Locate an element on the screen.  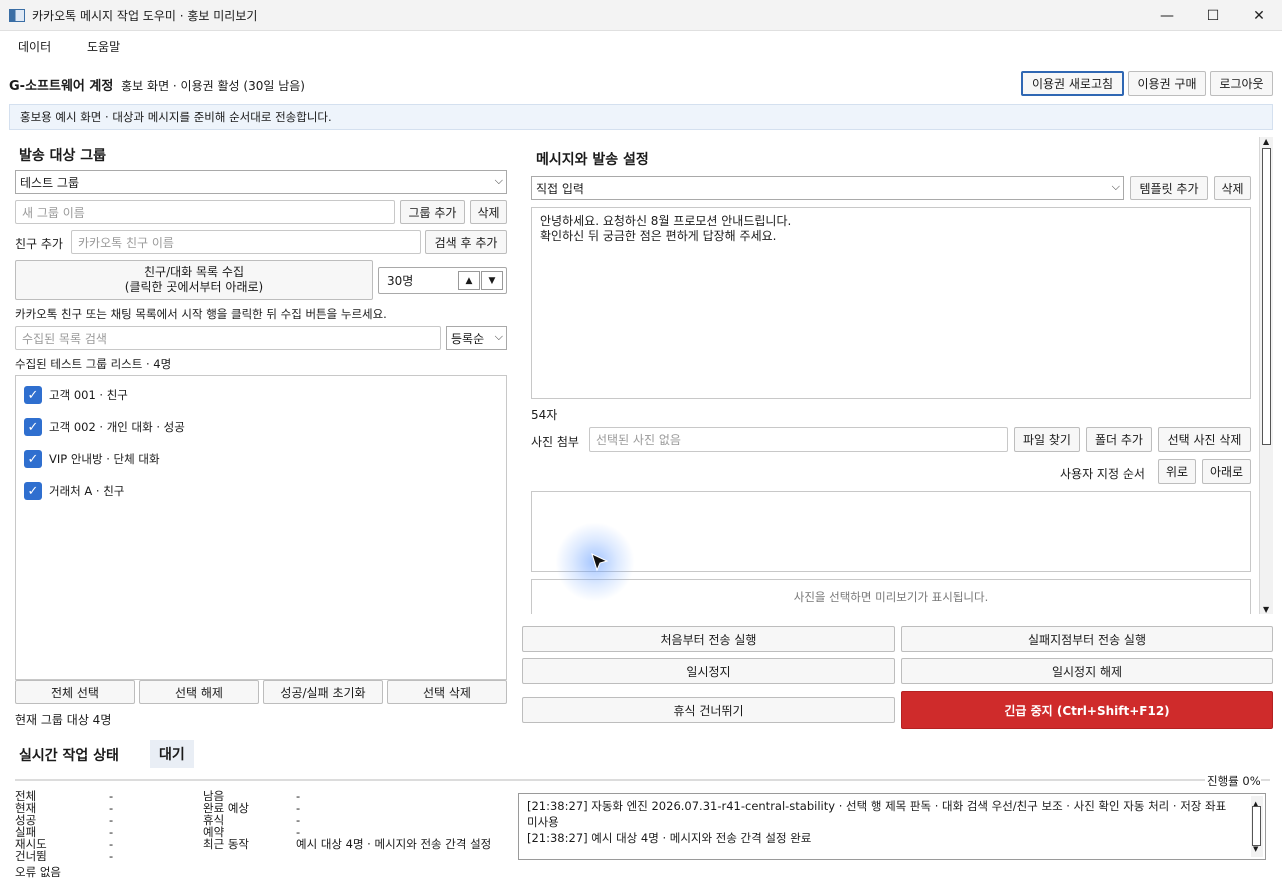
new-group-input: 새 그룹 이름 is located at coordinates (205, 212).